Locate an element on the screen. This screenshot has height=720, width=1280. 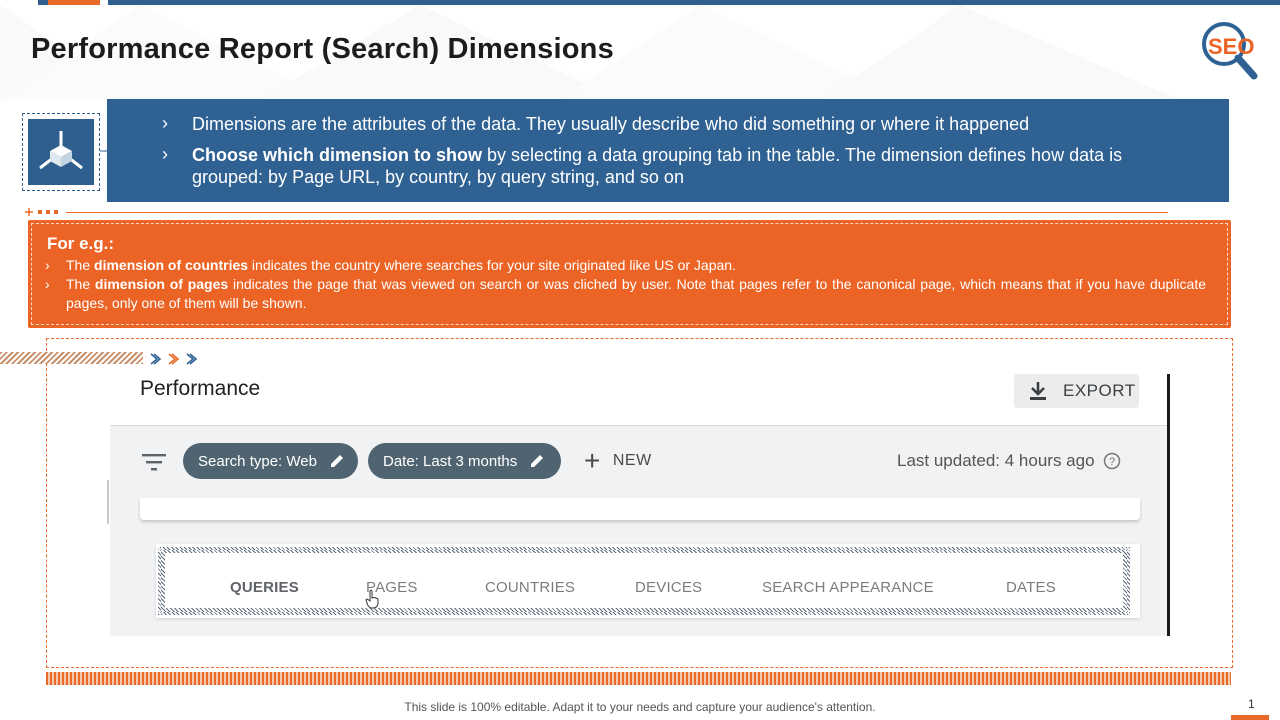
tab-search-appearance: SEARCH APPEARANCE is located at coordinates (848, 587).